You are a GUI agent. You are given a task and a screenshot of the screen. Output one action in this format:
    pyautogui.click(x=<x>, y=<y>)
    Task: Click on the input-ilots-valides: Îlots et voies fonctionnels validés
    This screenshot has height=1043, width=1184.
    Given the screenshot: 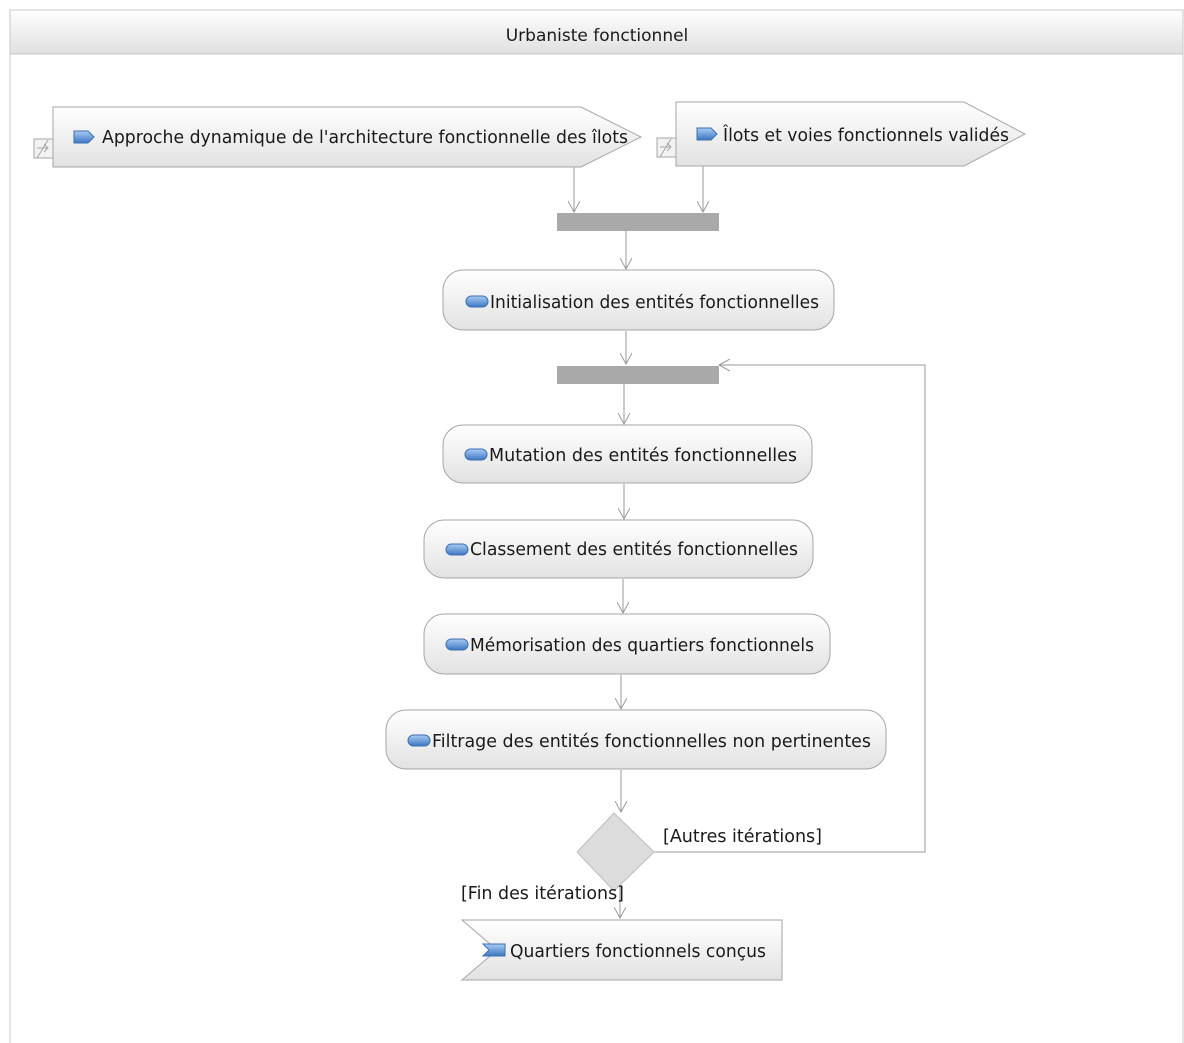 What is the action you would take?
    pyautogui.click(x=841, y=134)
    